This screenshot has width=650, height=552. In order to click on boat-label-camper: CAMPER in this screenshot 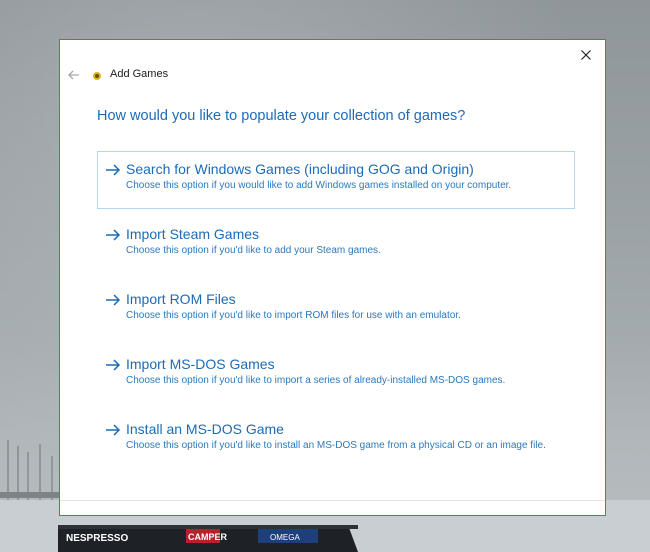, I will do `click(208, 537)`.